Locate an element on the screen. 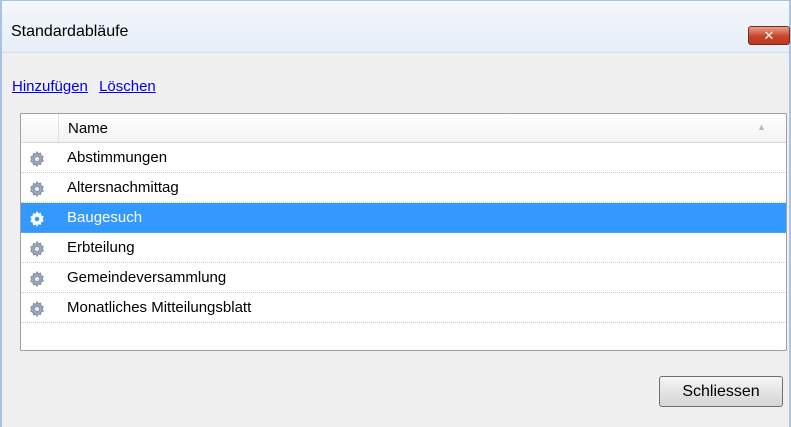  list-item: Altersnachmittag is located at coordinates (403, 188).